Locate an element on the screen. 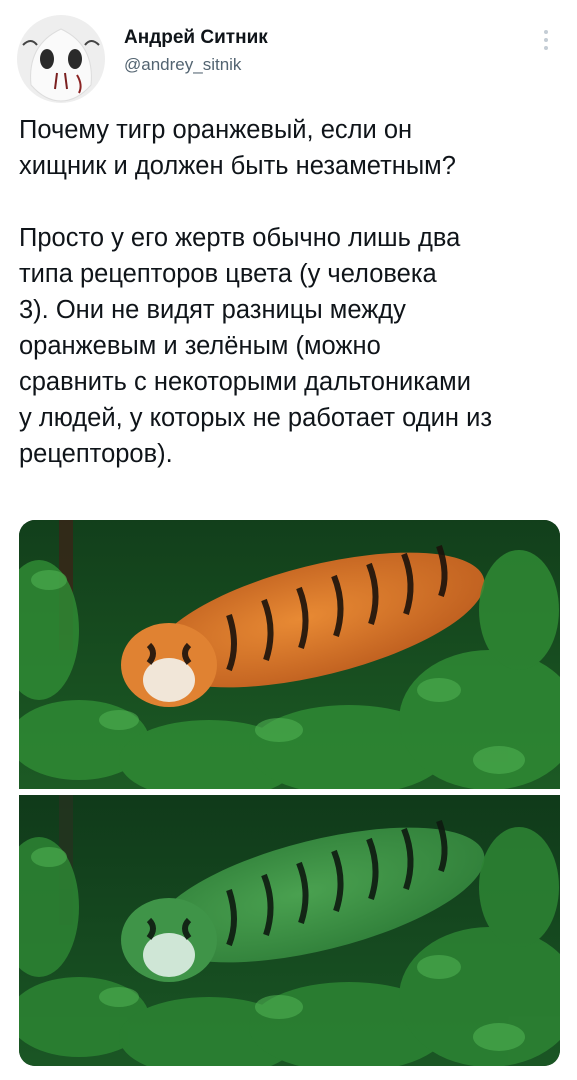 This screenshot has width=577, height=1080. avatar is located at coordinates (61, 59).